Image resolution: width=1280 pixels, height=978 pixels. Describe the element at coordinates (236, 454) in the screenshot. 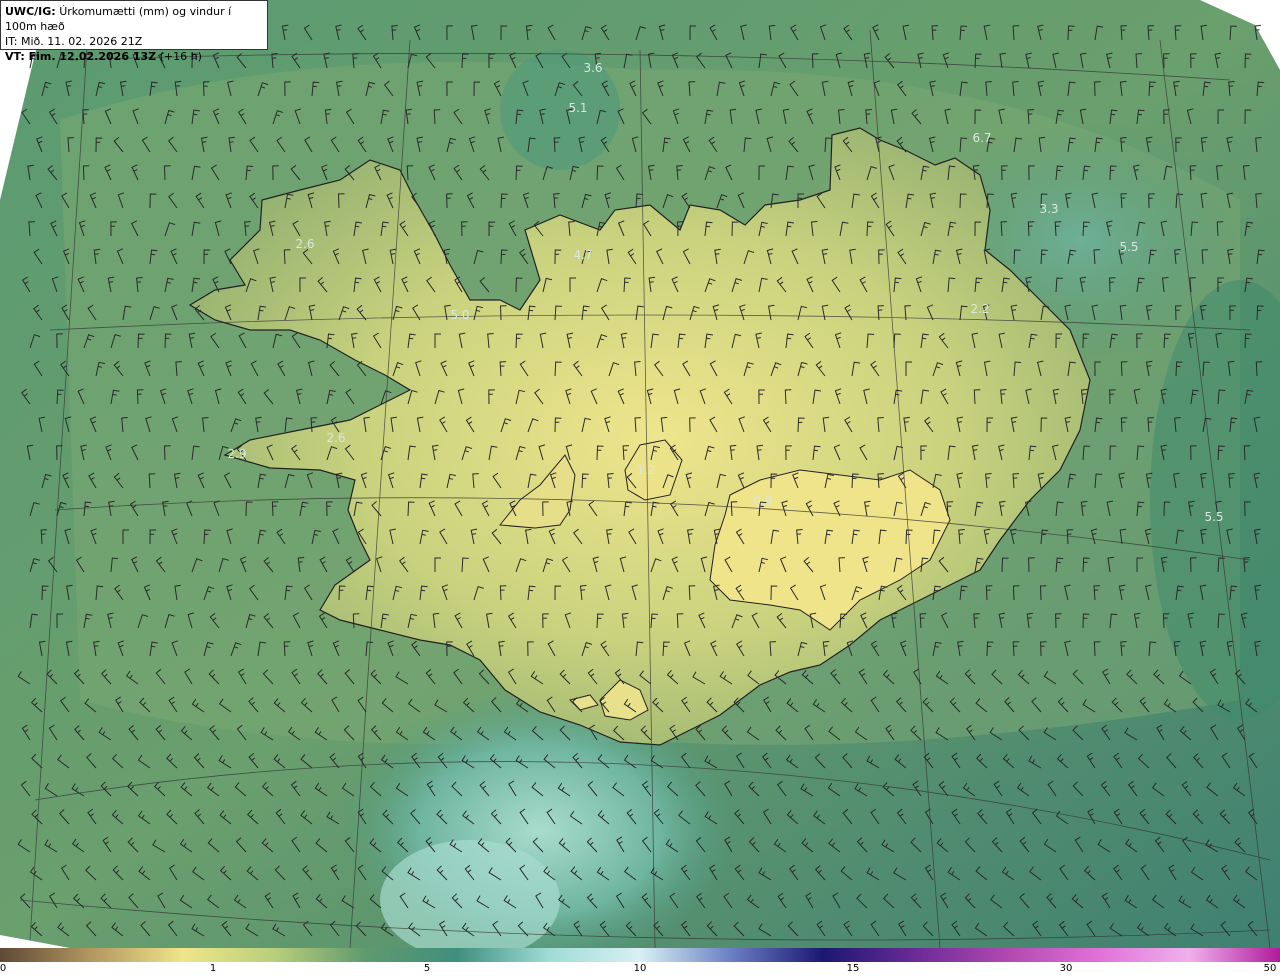

I see `precip-value-label: 2.9` at that location.